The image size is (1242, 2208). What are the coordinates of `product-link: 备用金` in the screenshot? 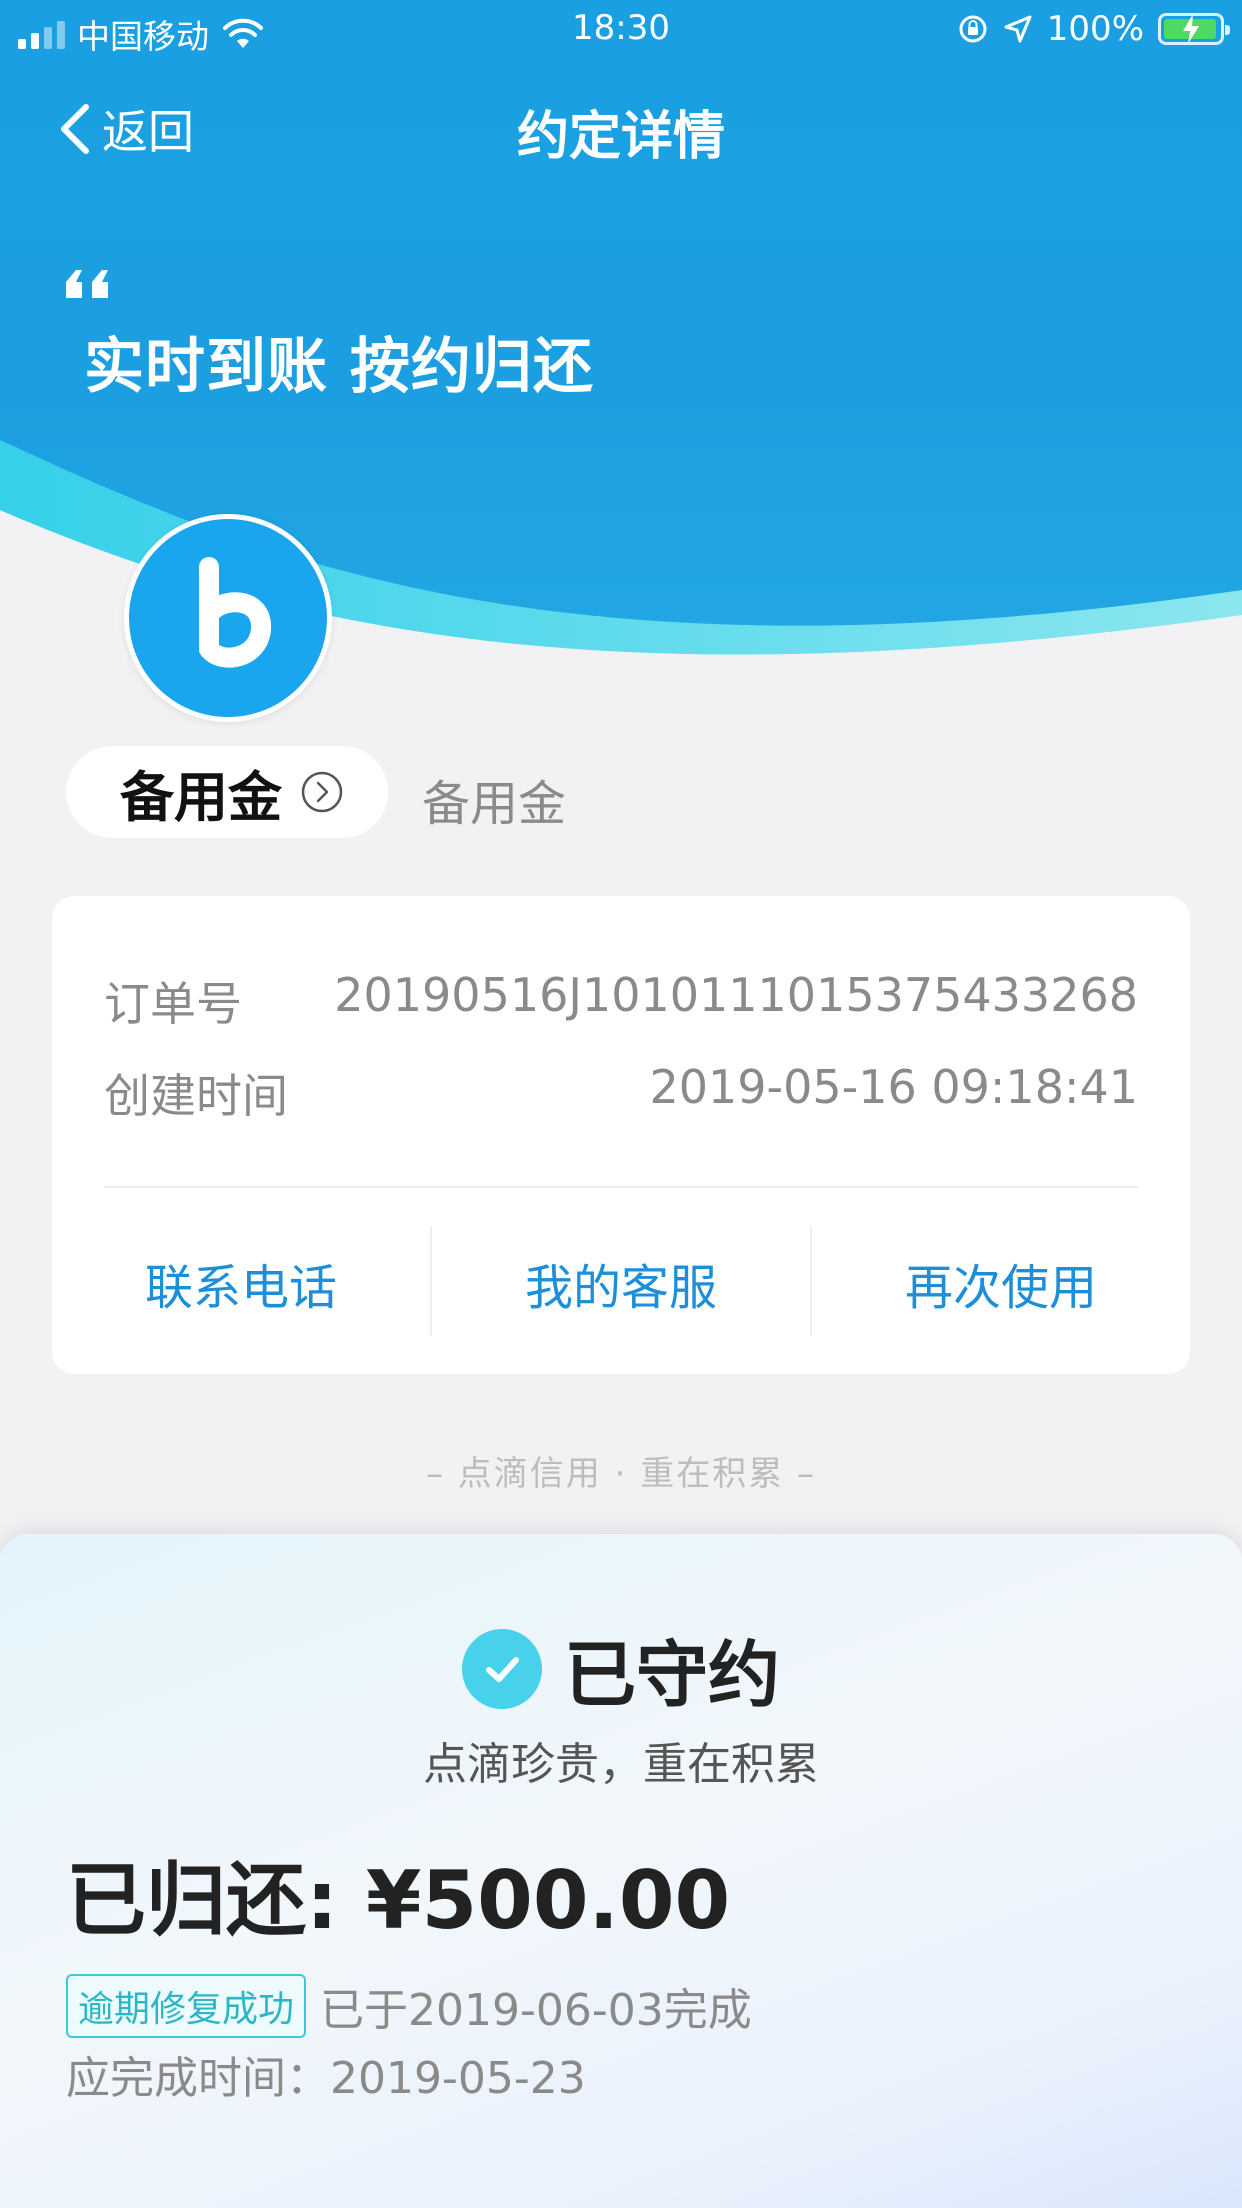 It's located at (227, 792).